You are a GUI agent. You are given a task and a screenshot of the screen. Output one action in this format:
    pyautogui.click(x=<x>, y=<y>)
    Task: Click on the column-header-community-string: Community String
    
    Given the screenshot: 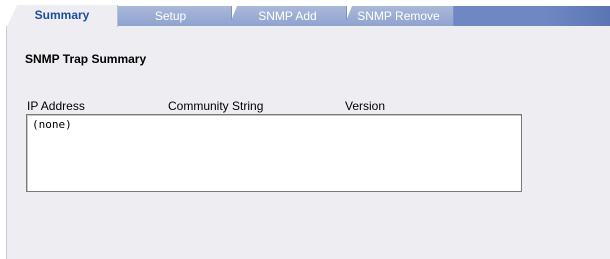 What is the action you would take?
    pyautogui.click(x=216, y=106)
    